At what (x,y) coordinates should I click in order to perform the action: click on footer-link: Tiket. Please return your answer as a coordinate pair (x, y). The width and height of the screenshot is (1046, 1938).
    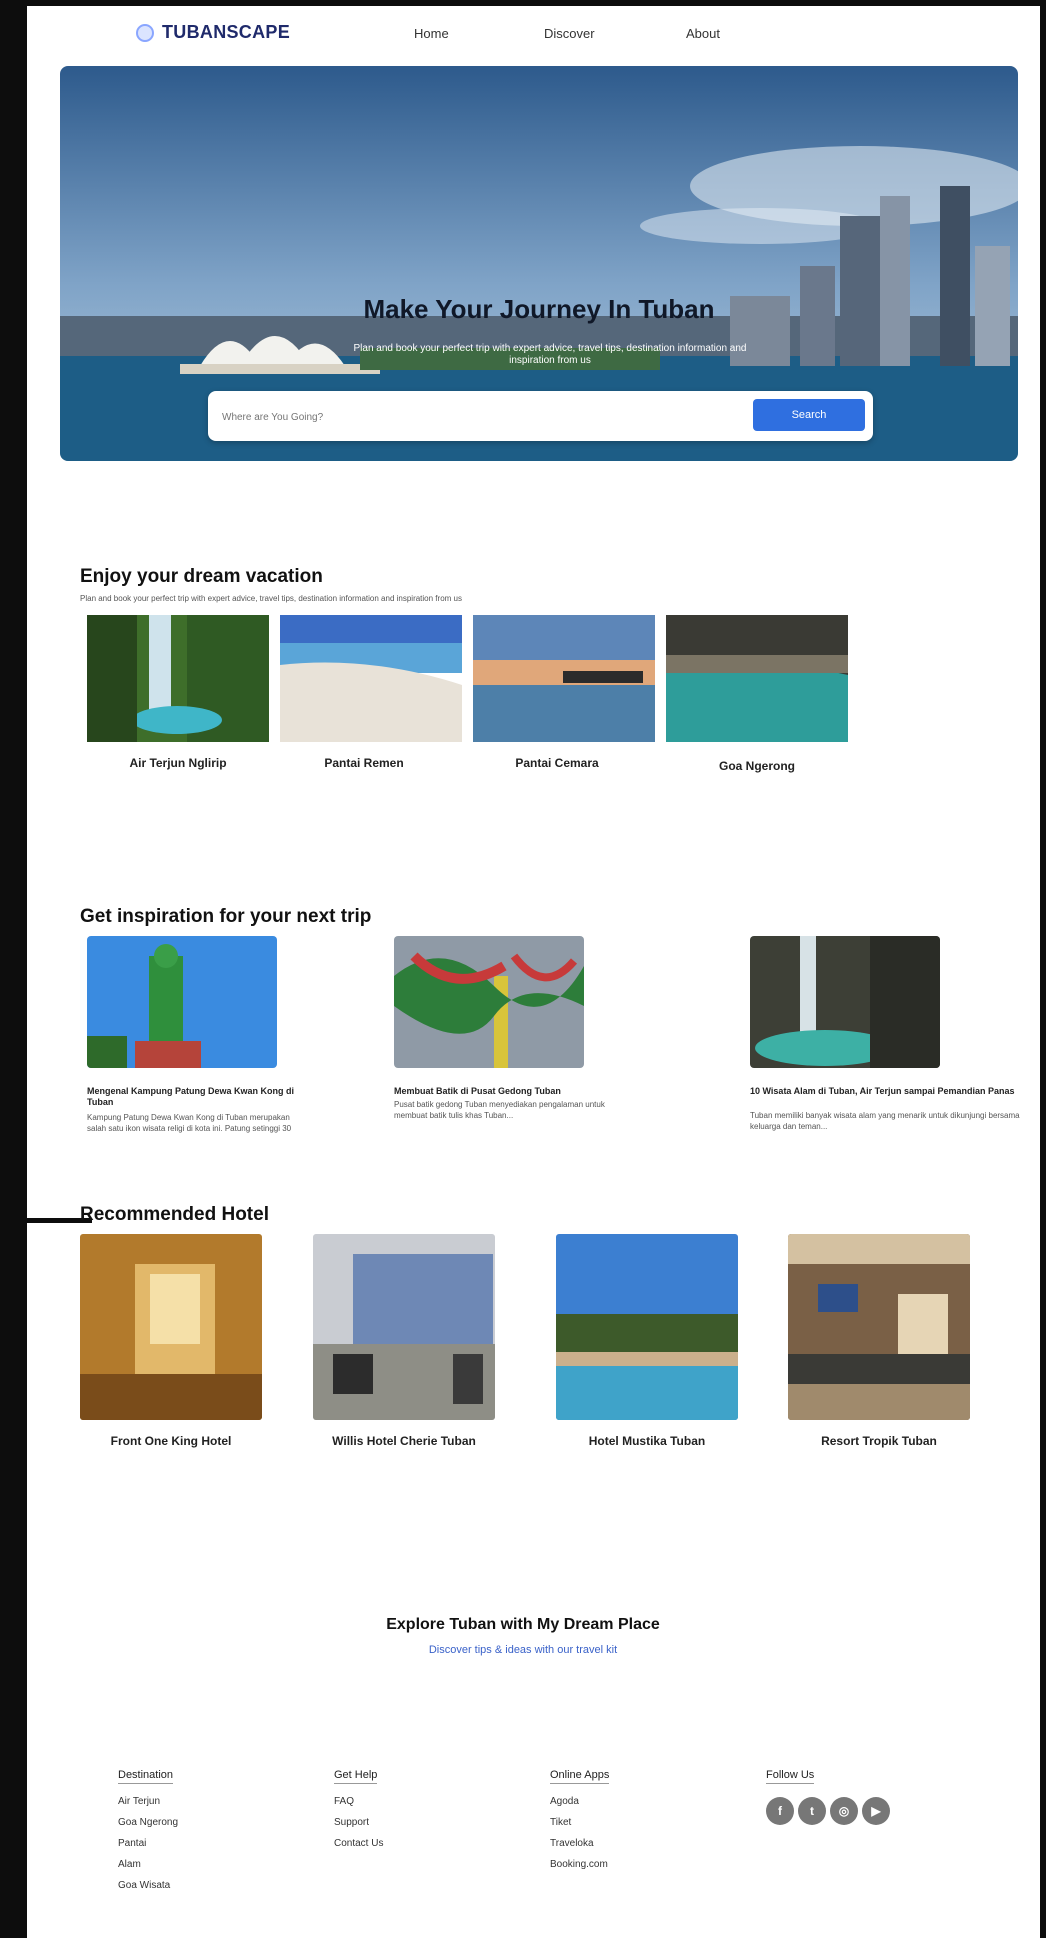
    Looking at the image, I should click on (579, 1822).